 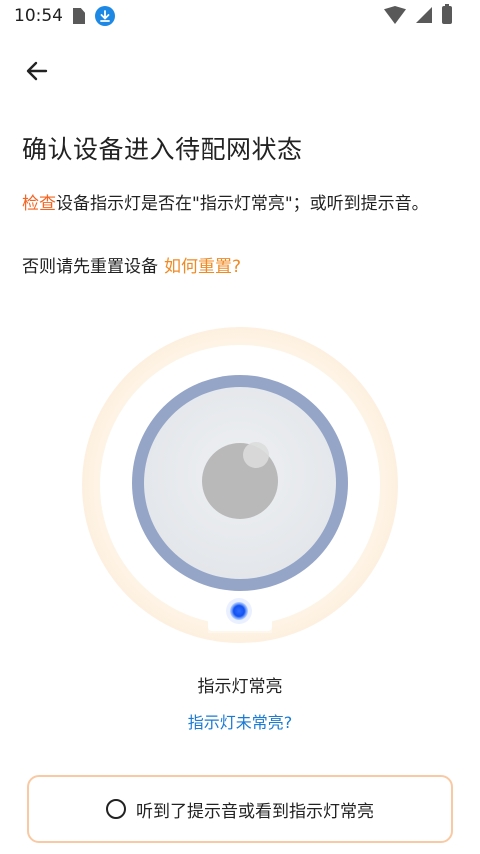 What do you see at coordinates (94, 16) in the screenshot?
I see `status-left-icons` at bounding box center [94, 16].